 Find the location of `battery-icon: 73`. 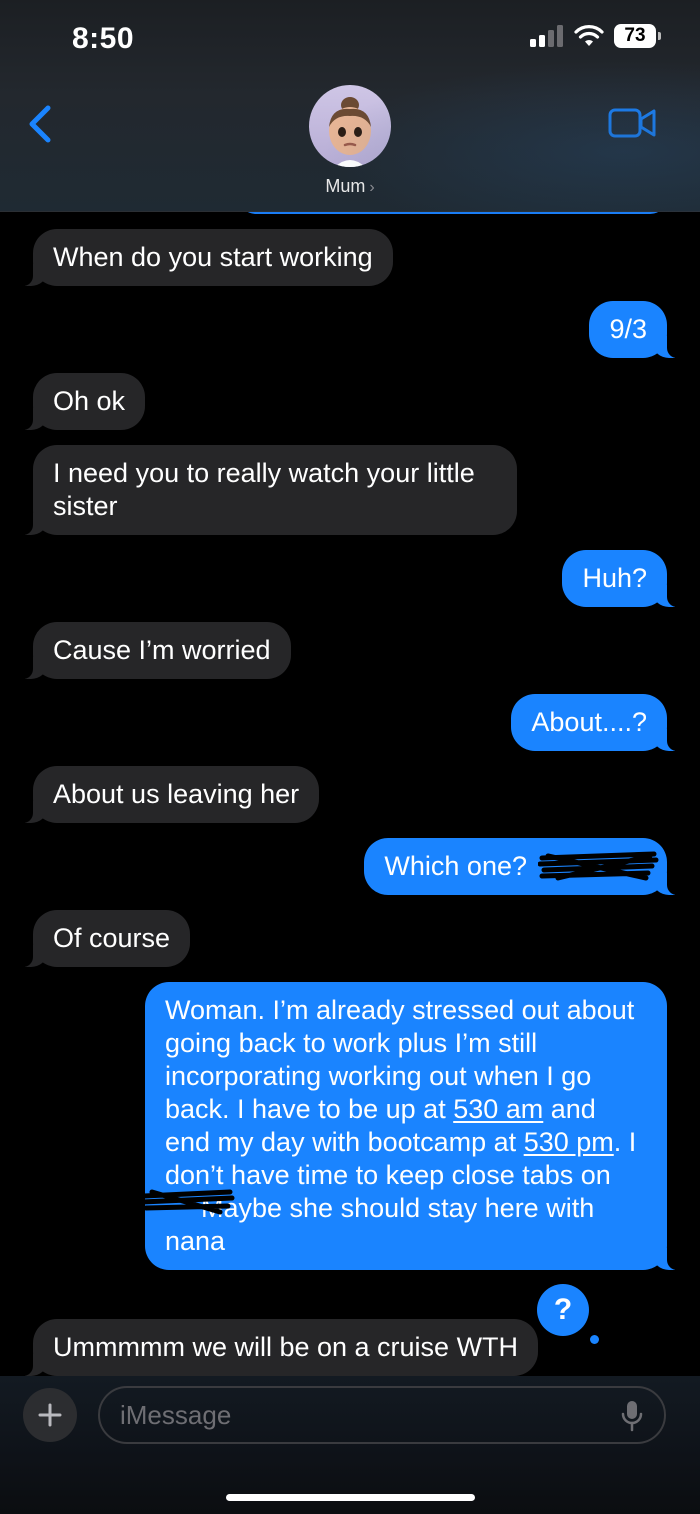

battery-icon: 73 is located at coordinates (637, 36).